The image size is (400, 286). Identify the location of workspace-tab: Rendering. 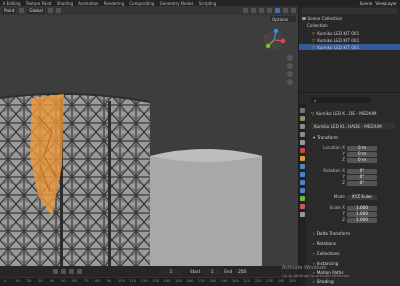
(114, 3).